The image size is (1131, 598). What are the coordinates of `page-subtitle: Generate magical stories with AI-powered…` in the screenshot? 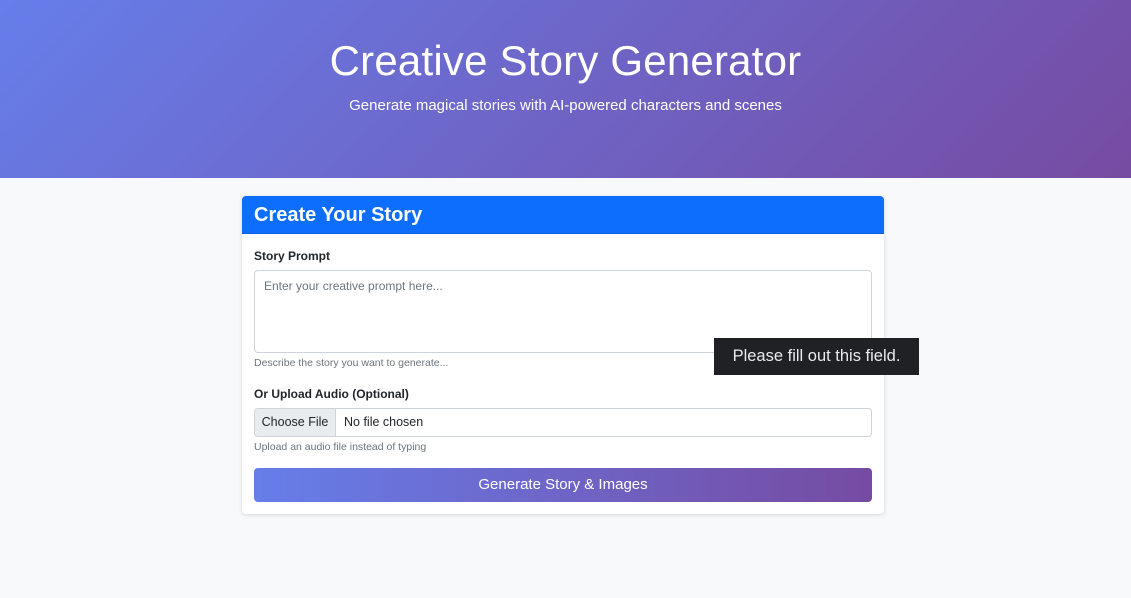 It's located at (565, 105).